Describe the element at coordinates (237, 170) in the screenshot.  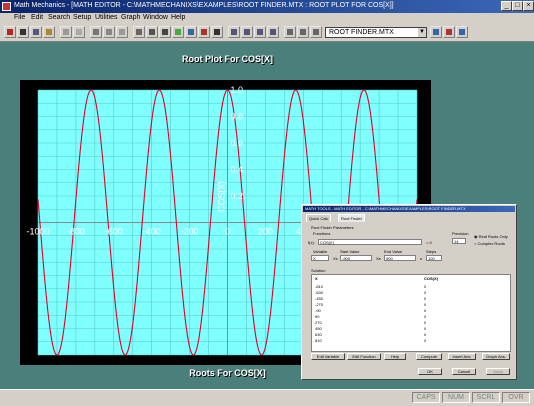
I see `y-tick-label: 0.4` at that location.